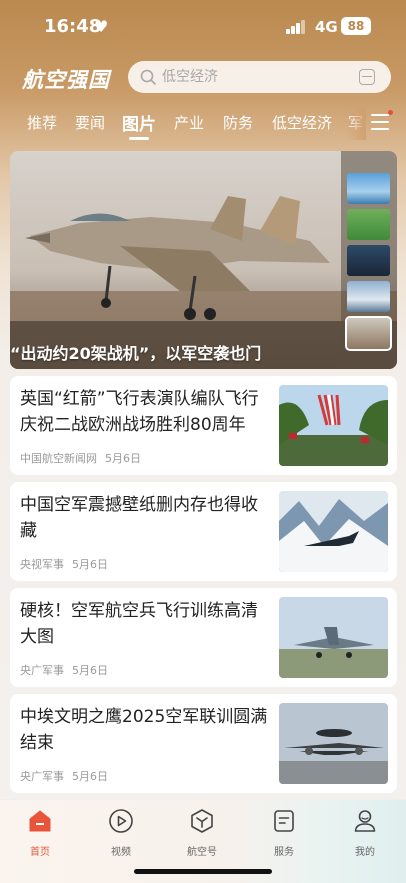 The width and height of the screenshot is (406, 883). What do you see at coordinates (297, 27) in the screenshot?
I see `signal-icon` at bounding box center [297, 27].